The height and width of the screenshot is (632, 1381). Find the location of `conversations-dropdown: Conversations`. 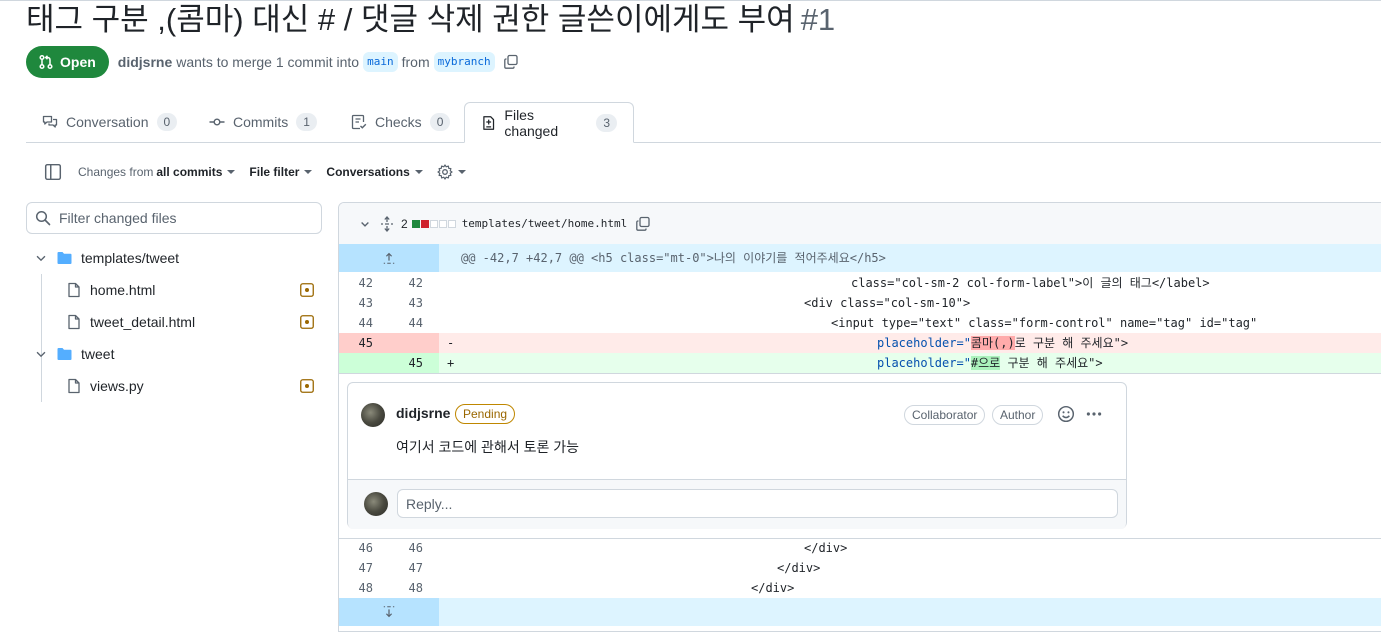

conversations-dropdown: Conversations is located at coordinates (374, 172).